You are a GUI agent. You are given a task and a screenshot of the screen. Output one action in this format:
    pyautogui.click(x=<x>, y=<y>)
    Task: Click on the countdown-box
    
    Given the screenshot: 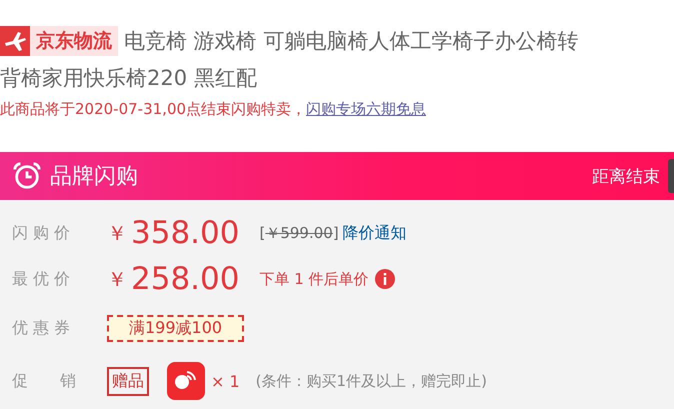 What is the action you would take?
    pyautogui.click(x=671, y=176)
    